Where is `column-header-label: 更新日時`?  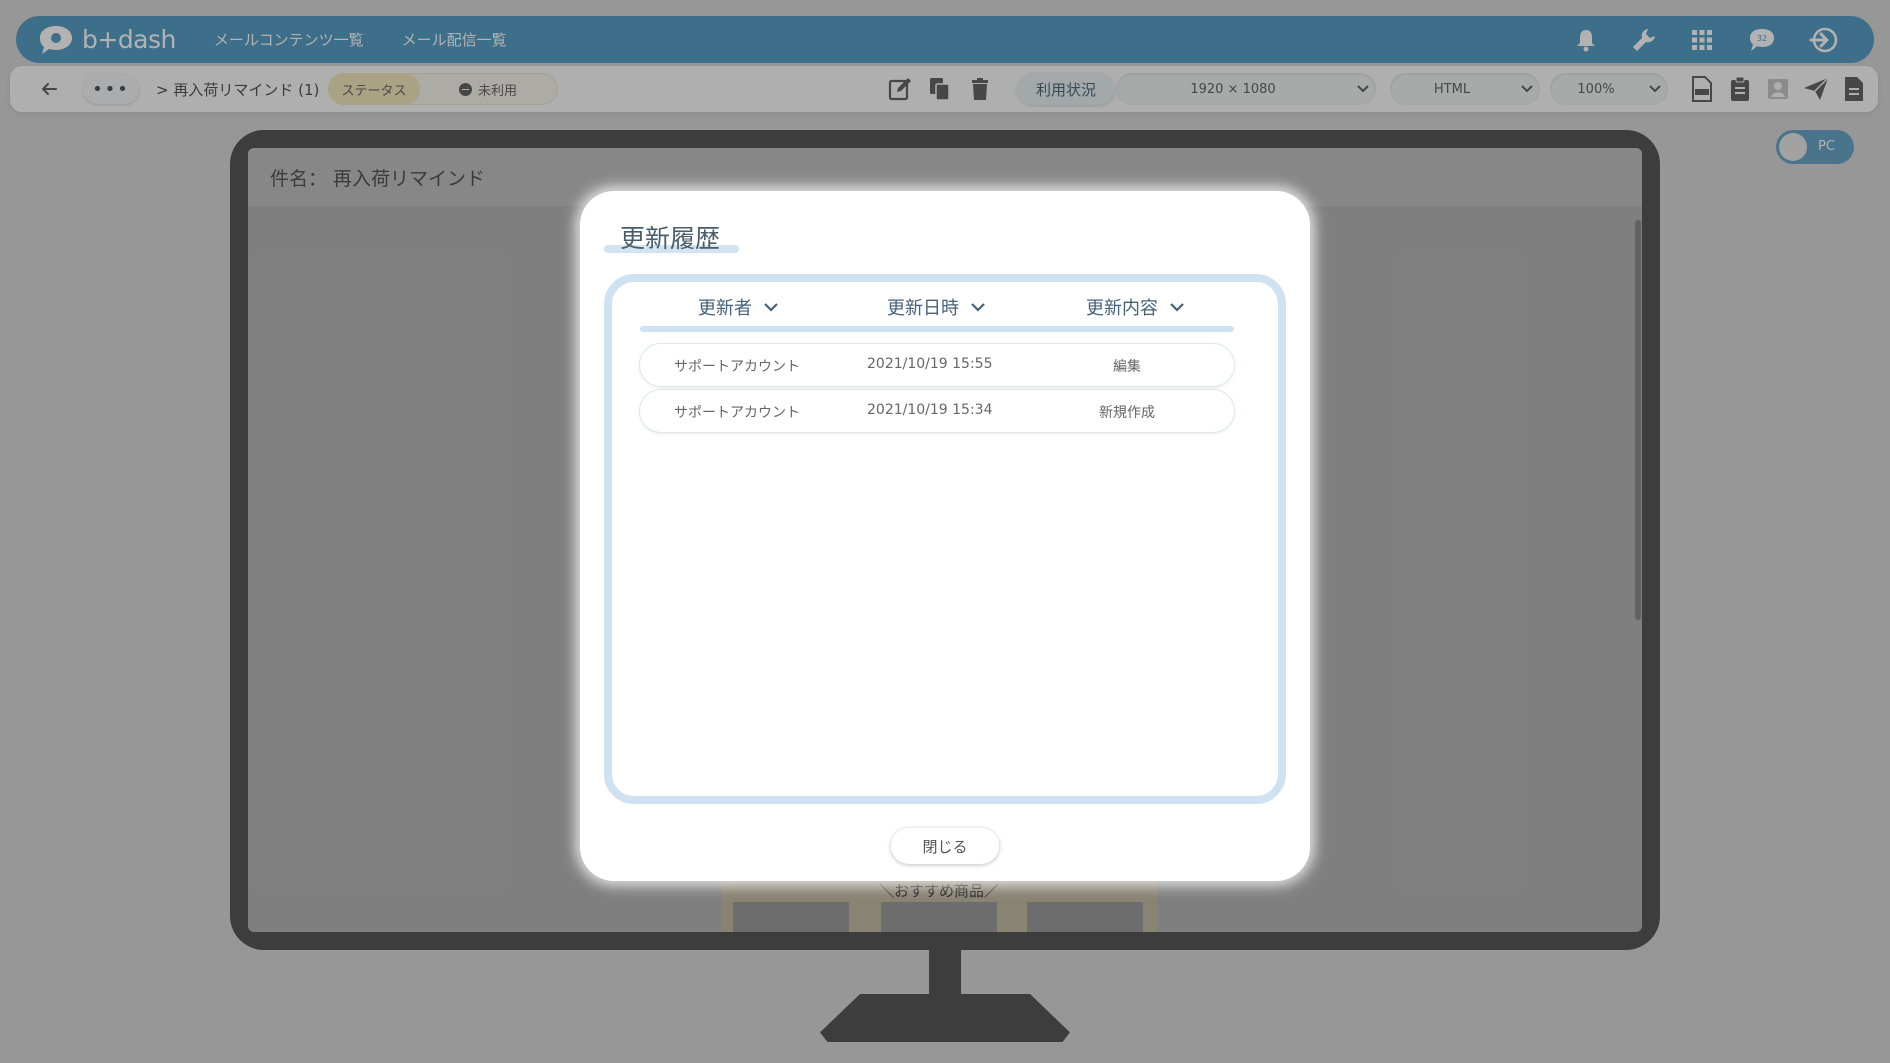
column-header-label: 更新日時 is located at coordinates (923, 308).